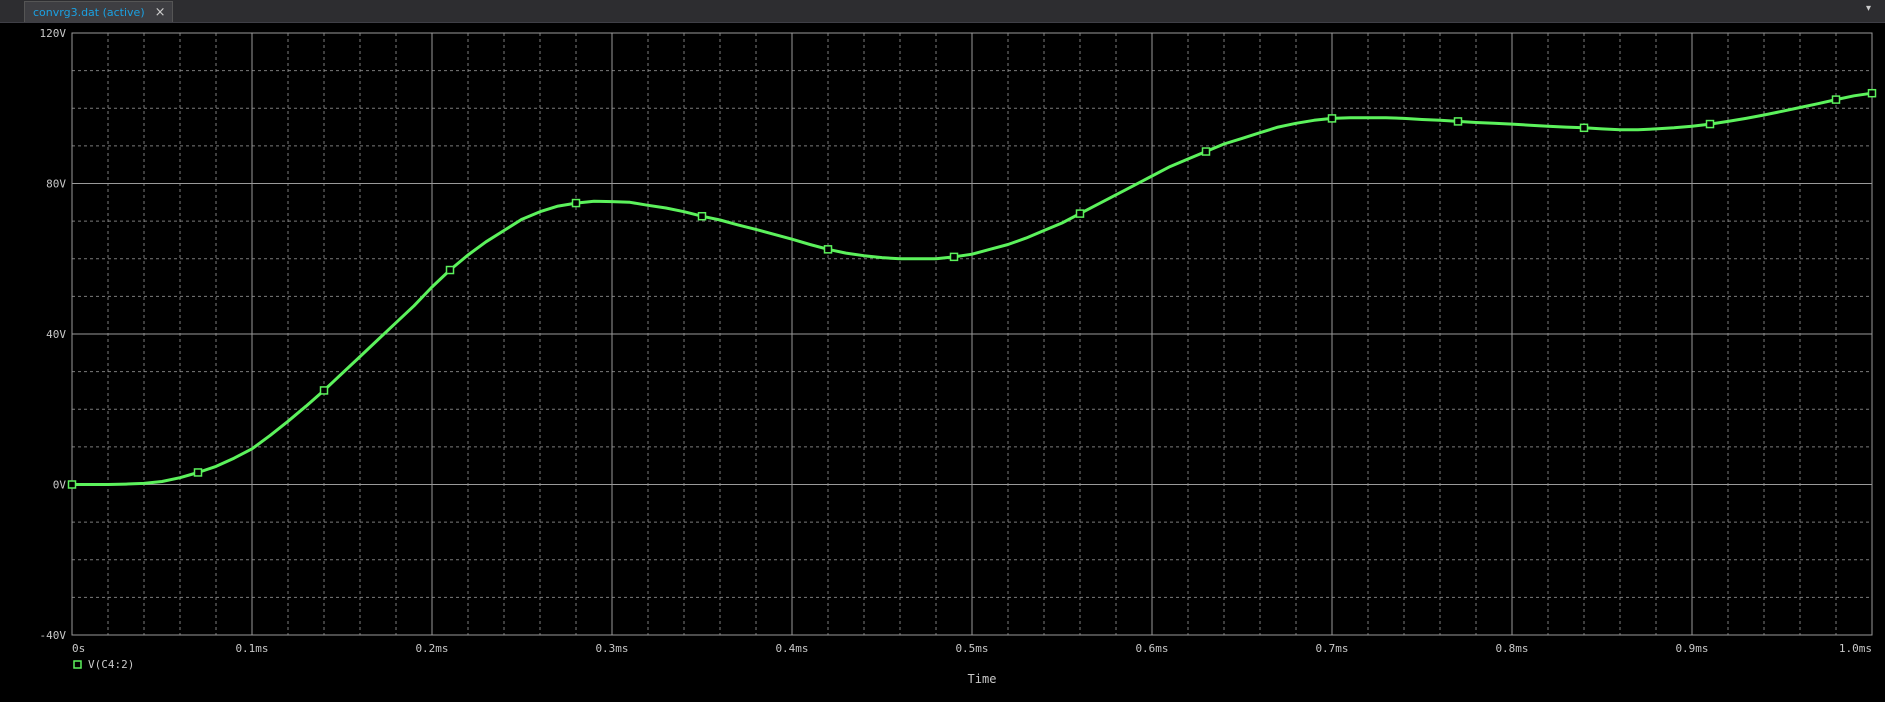 This screenshot has width=1885, height=702. Describe the element at coordinates (60, 485) in the screenshot. I see `y-tick-label: 0V` at that location.